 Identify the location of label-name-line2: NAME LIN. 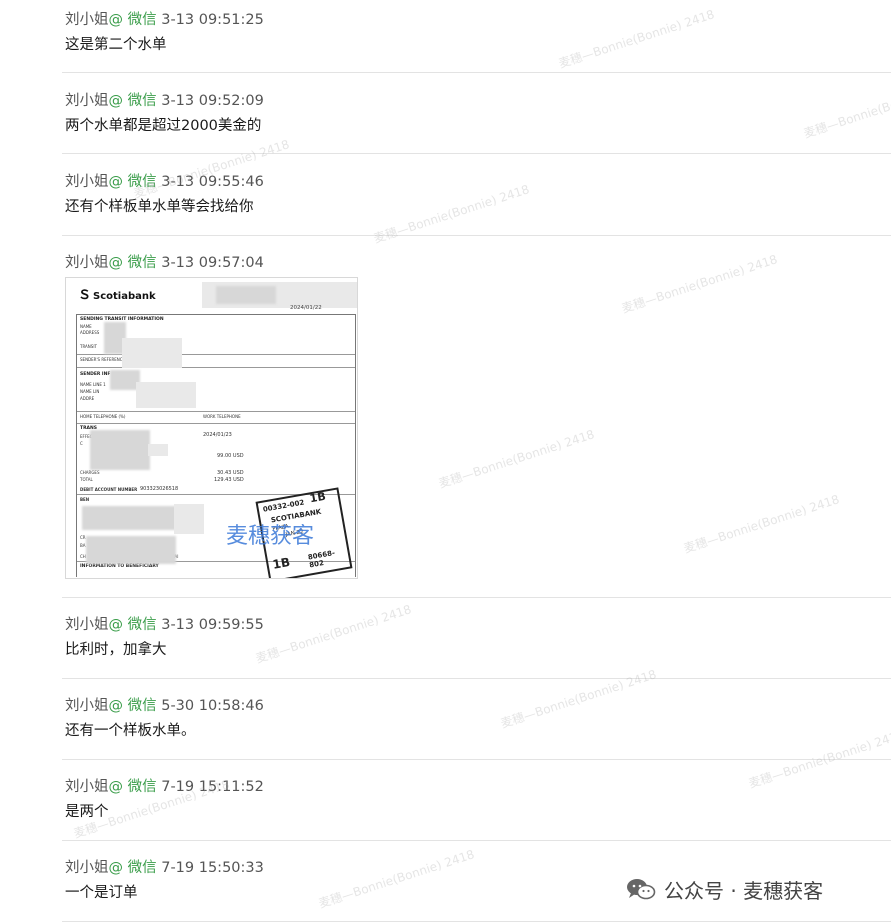
(90, 391).